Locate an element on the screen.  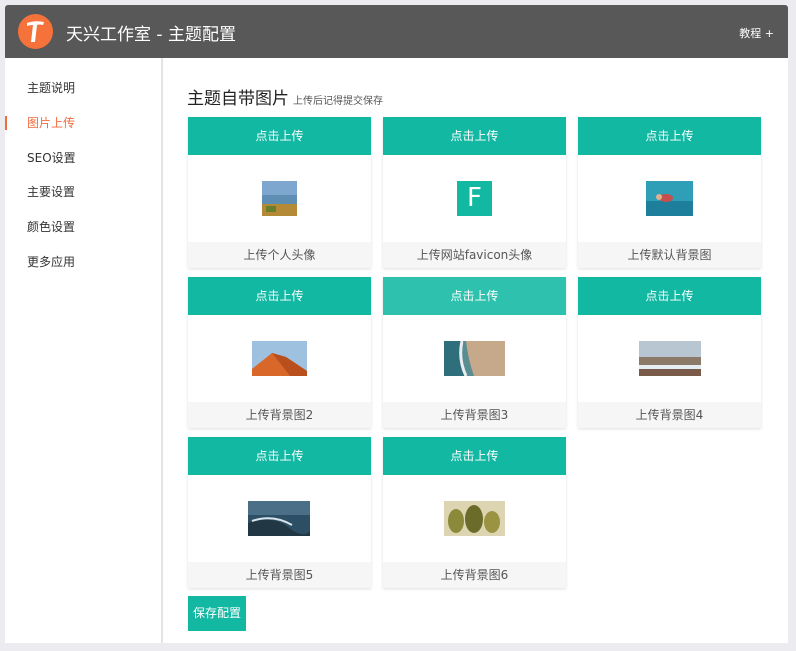
sidebar-item-color-settings: 颜色设置 is located at coordinates (83, 227).